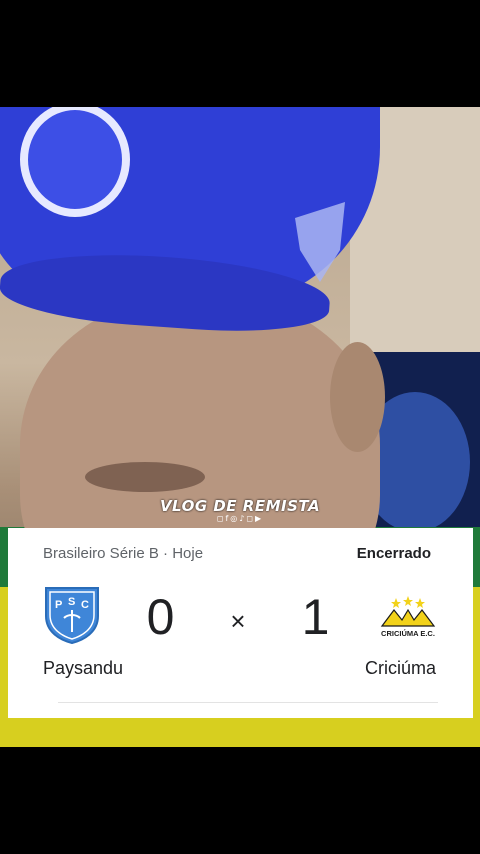 The height and width of the screenshot is (854, 480). Describe the element at coordinates (240, 518) in the screenshot. I see `social-icons-row: ◻f◎♪◻▶` at that location.